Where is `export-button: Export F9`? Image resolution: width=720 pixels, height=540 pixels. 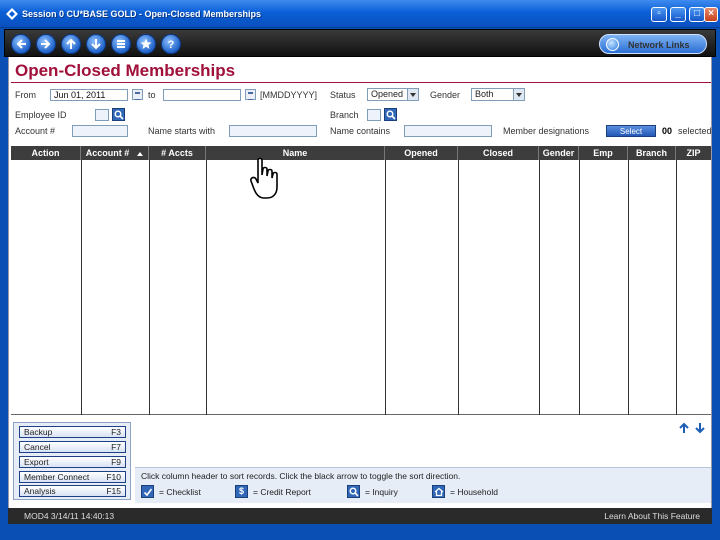 export-button: Export F9 is located at coordinates (72, 462).